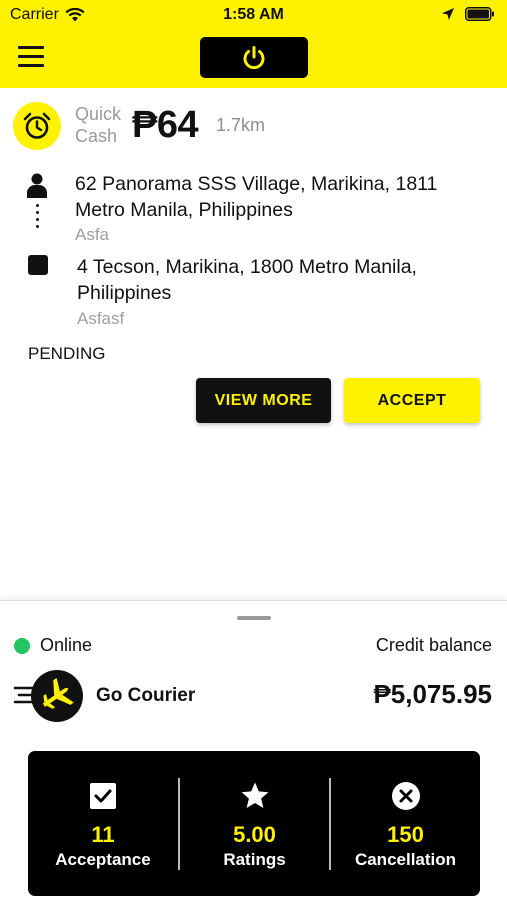 Image resolution: width=507 pixels, height=900 pixels. What do you see at coordinates (38, 265) in the screenshot?
I see `dropoff-square-icon` at bounding box center [38, 265].